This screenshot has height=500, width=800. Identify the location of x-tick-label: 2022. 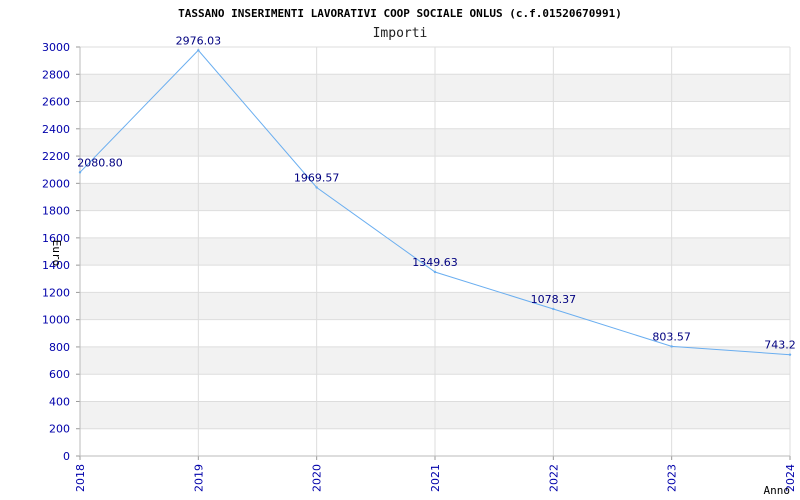
(553, 478).